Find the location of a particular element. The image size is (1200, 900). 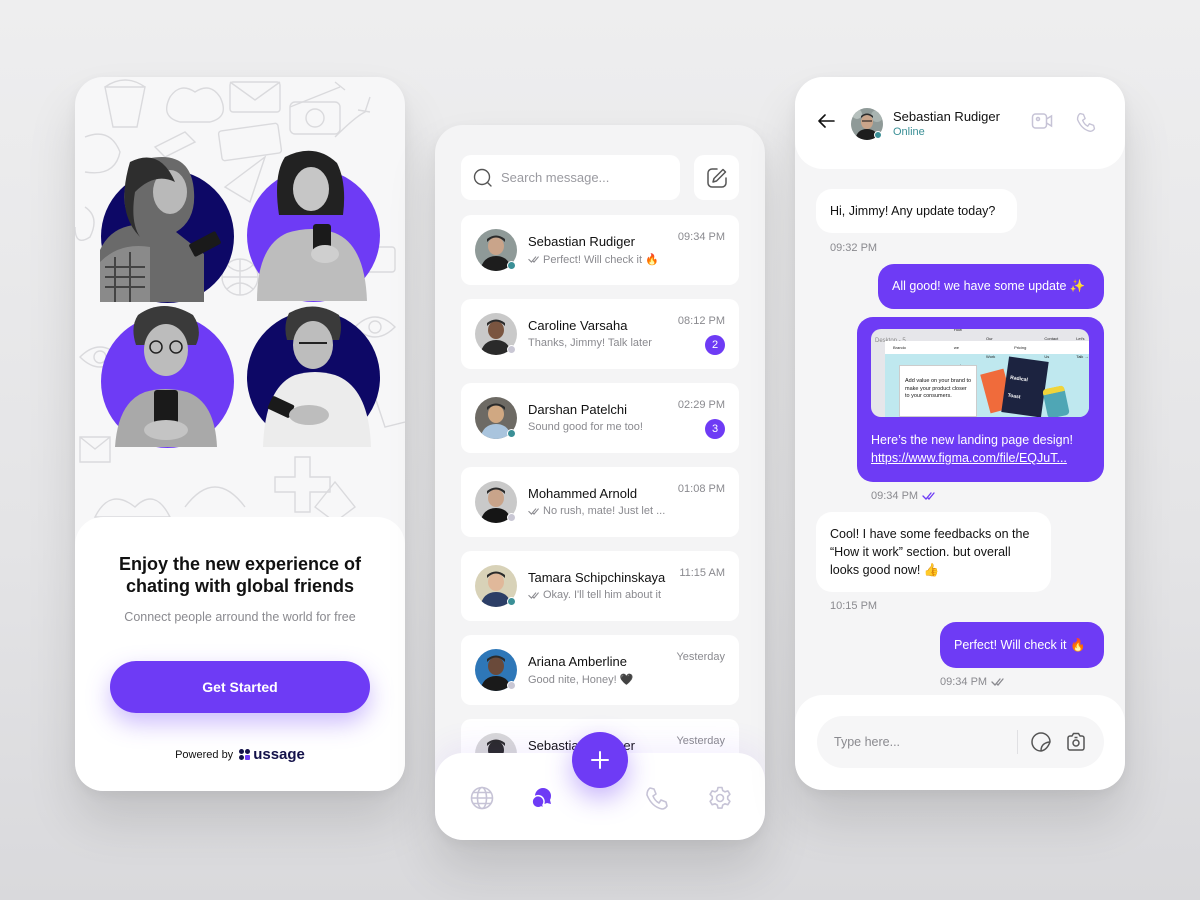

contact-name: Tamara Schipchinskaya is located at coordinates (597, 577).